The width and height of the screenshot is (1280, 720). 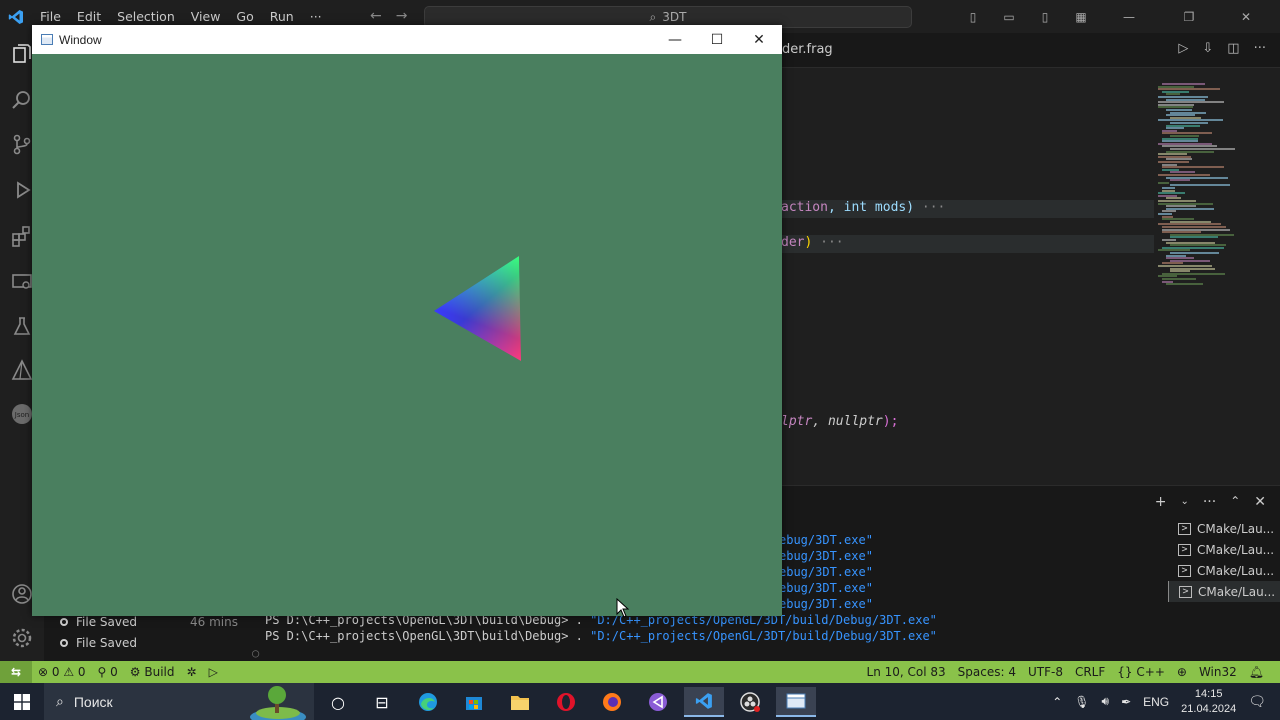 What do you see at coordinates (1106, 701) in the screenshot?
I see `volume-icon: 🔊︎` at bounding box center [1106, 701].